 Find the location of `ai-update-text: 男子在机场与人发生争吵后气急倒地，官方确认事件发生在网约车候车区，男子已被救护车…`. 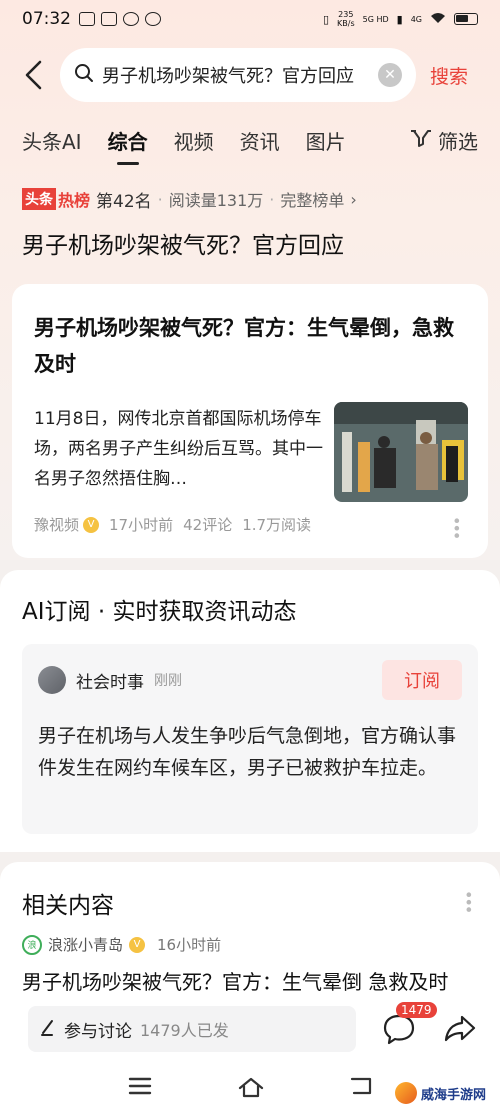

ai-update-text: 男子在机场与人发生争吵后气急倒地，官方确认事件发生在网约车候车区，男子已被救护车… is located at coordinates (247, 752).